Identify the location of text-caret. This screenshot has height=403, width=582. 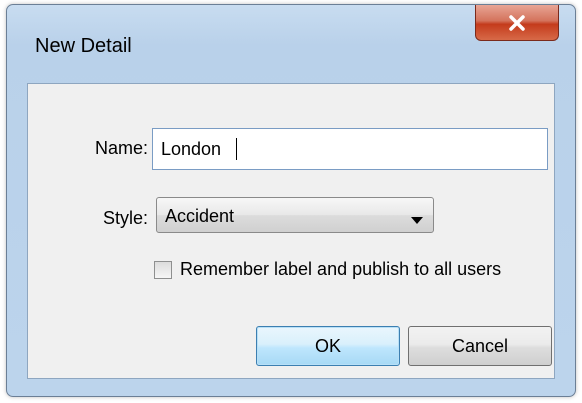
(236, 149).